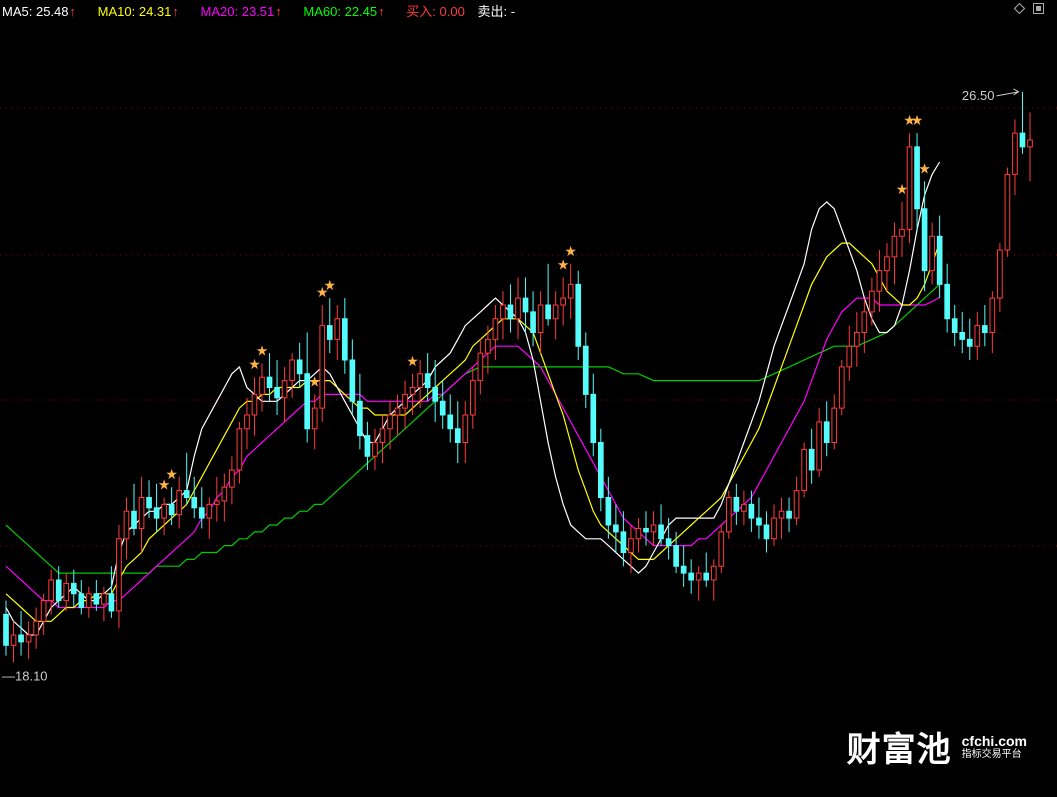 The width and height of the screenshot is (1057, 797). Describe the element at coordinates (1038, 8) in the screenshot. I see `window-restore-icon` at that location.